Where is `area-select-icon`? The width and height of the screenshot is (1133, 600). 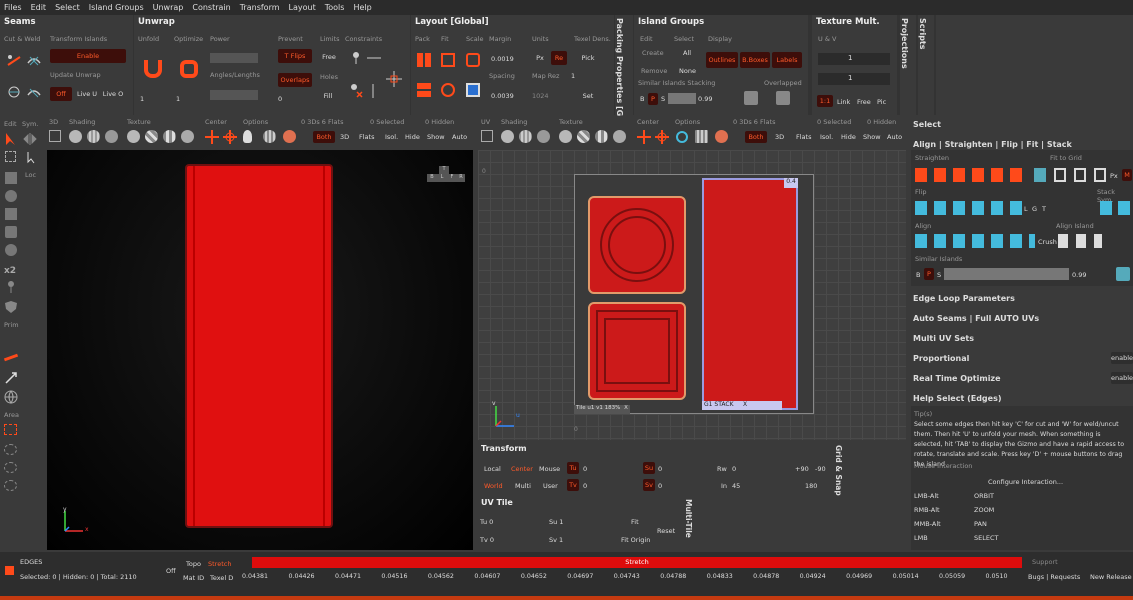
area-select-icon is located at coordinates (10, 429).